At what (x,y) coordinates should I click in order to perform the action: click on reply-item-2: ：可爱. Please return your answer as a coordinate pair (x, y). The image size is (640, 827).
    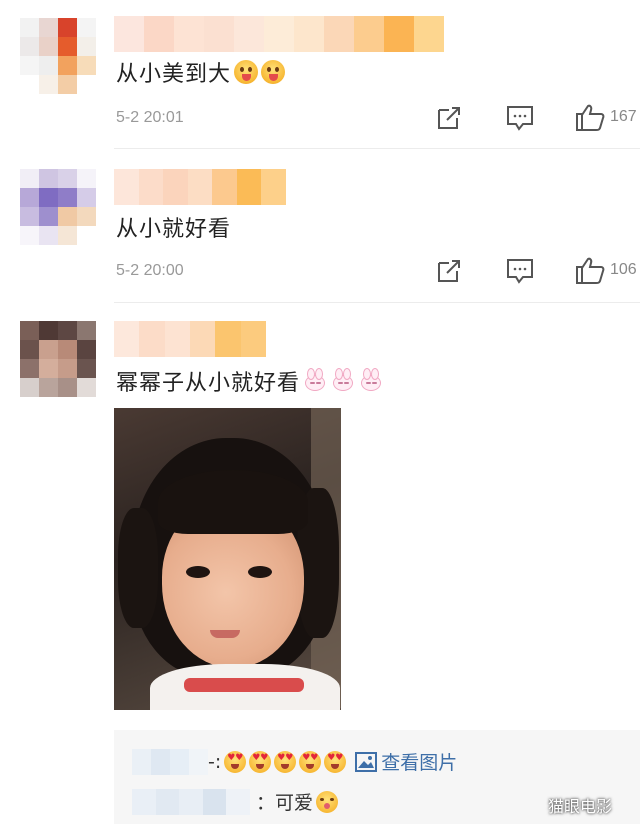
    Looking at the image, I should click on (235, 801).